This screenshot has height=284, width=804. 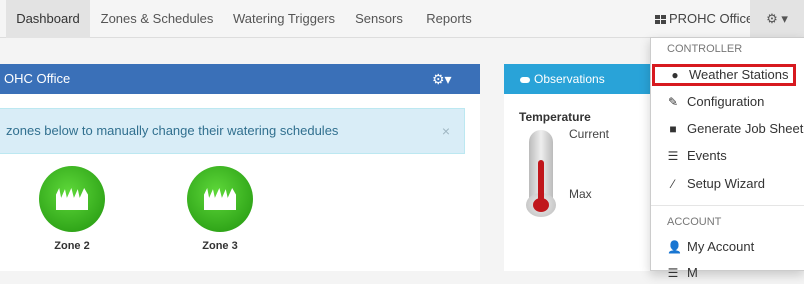 What do you see at coordinates (284, 19) in the screenshot?
I see `tab-watering-triggers: Watering Triggers` at bounding box center [284, 19].